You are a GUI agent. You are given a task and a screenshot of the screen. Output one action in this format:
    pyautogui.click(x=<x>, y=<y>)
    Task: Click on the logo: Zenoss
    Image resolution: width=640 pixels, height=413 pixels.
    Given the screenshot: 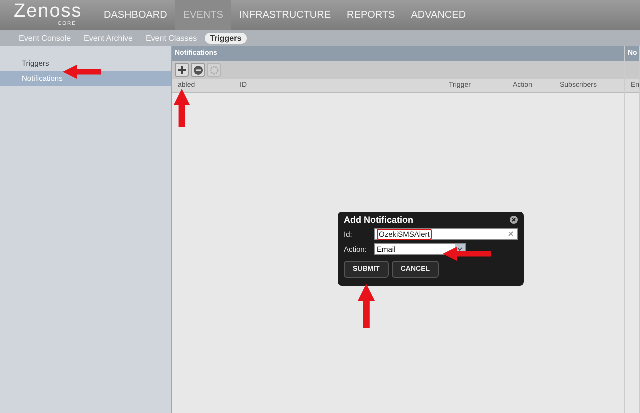 What is the action you would take?
    pyautogui.click(x=49, y=12)
    